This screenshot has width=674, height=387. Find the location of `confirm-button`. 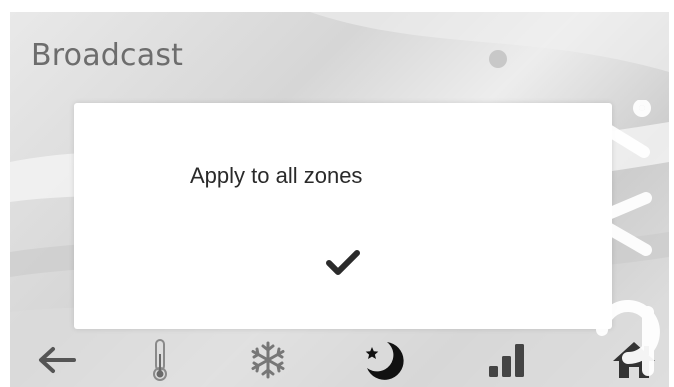

confirm-button is located at coordinates (343, 263).